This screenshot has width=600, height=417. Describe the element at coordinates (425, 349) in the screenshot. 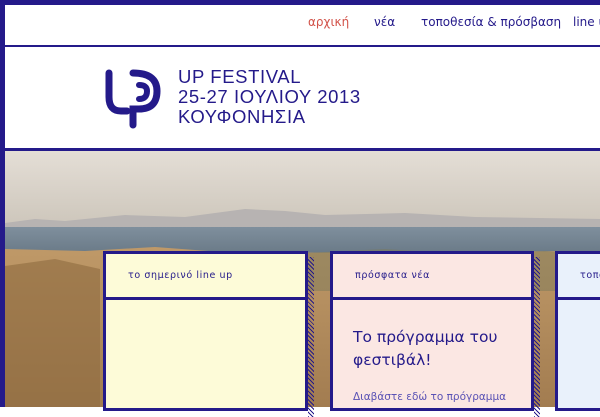

I see `news-article-title: Το πρόγραμμα του φεστιβάλ!` at that location.